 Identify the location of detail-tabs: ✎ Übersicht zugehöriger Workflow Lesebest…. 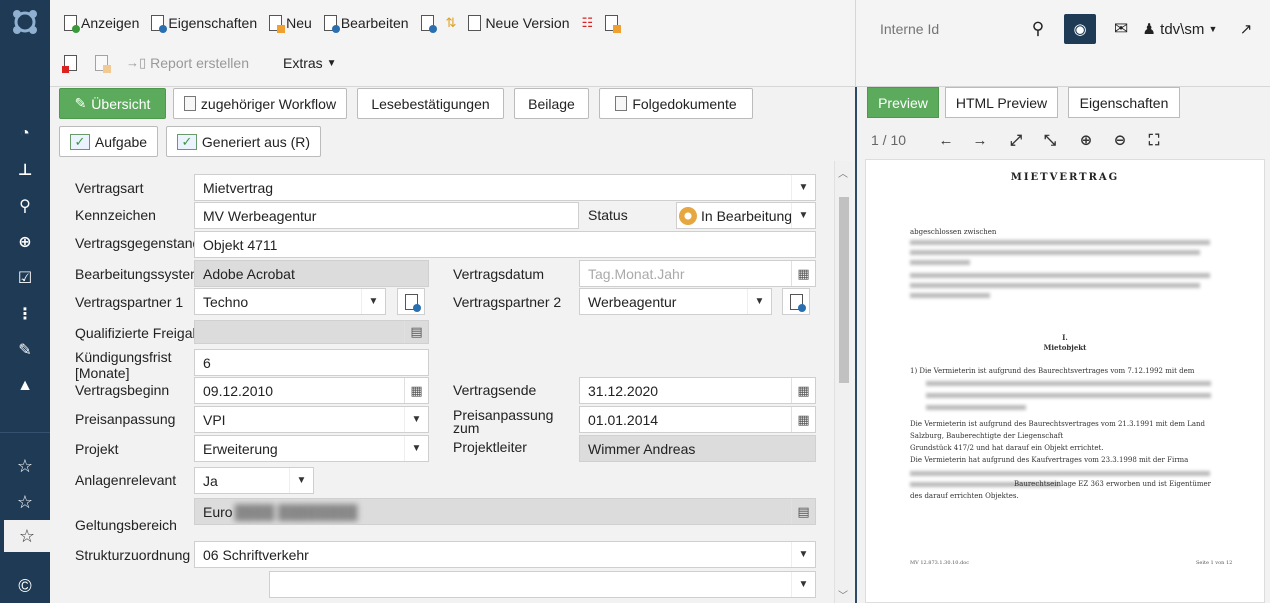
(452, 124).